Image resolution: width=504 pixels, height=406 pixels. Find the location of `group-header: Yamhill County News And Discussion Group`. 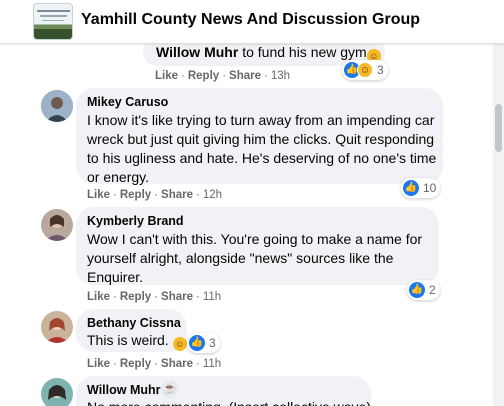

group-header: Yamhill County News And Discussion Group is located at coordinates (252, 22).